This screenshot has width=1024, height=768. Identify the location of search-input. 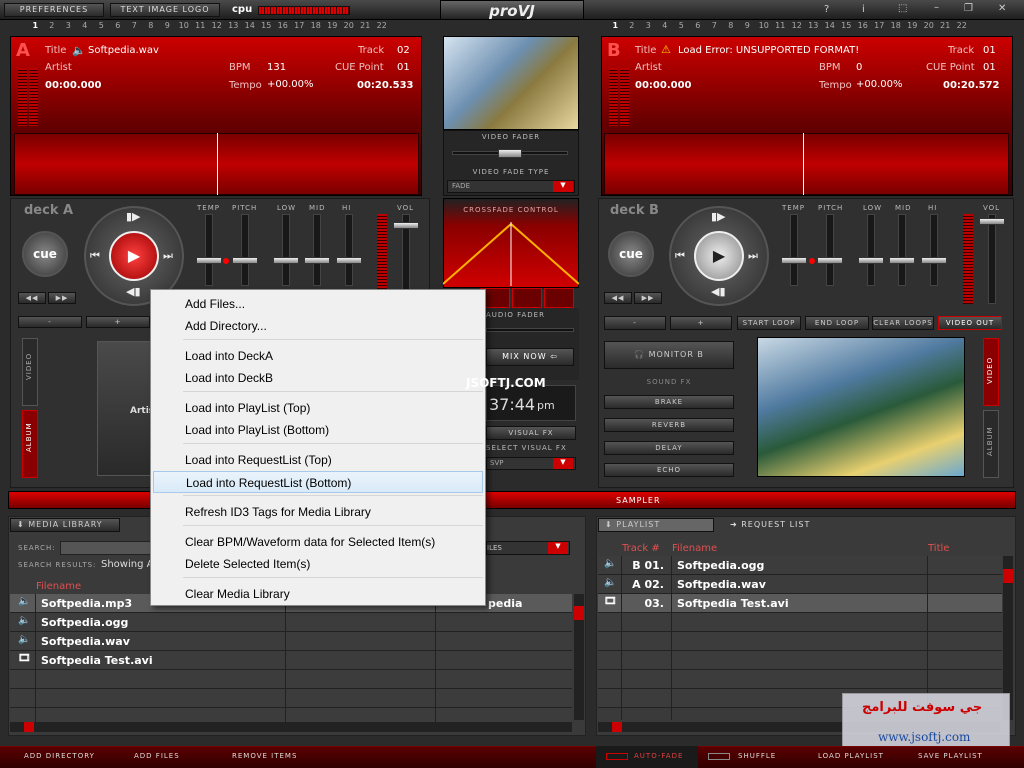
(108, 548).